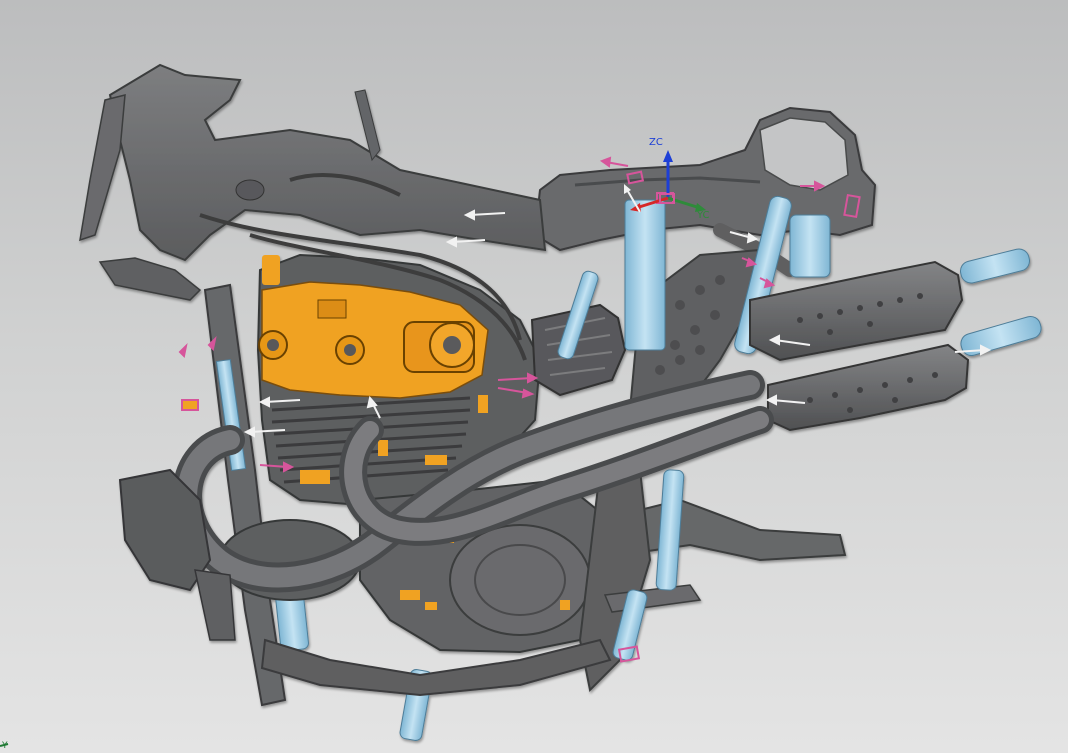 This screenshot has width=1068, height=753. What do you see at coordinates (859, 346) in the screenshot?
I see `mufflers` at bounding box center [859, 346].